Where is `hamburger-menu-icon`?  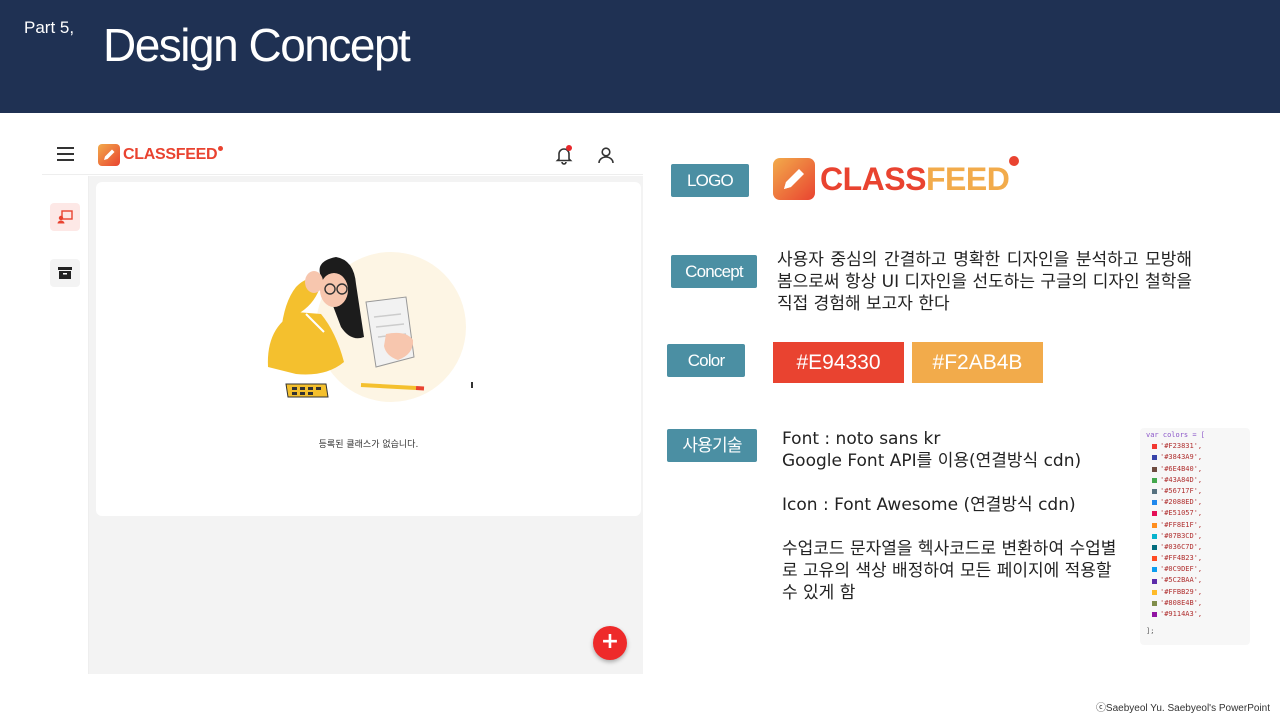 hamburger-menu-icon is located at coordinates (65, 154).